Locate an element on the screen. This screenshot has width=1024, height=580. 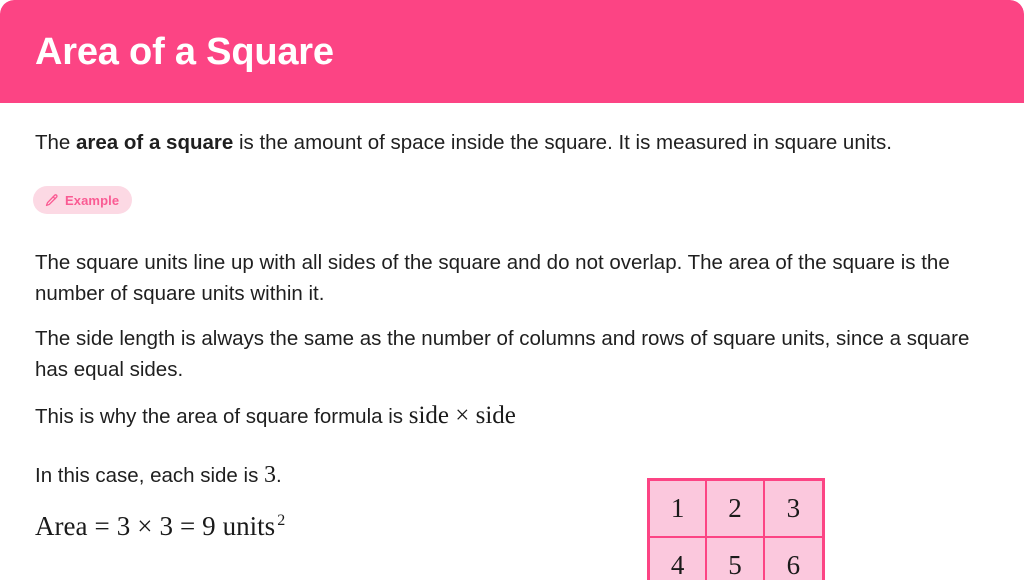
side-value-text-after: . is located at coordinates (279, 475).